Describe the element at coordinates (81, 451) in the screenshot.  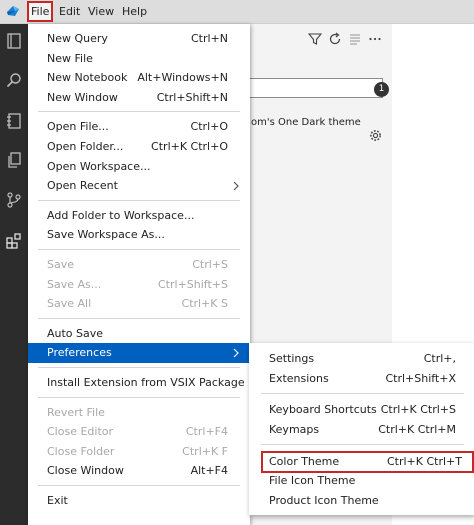
I see `menu-item-label: Close Folder` at that location.